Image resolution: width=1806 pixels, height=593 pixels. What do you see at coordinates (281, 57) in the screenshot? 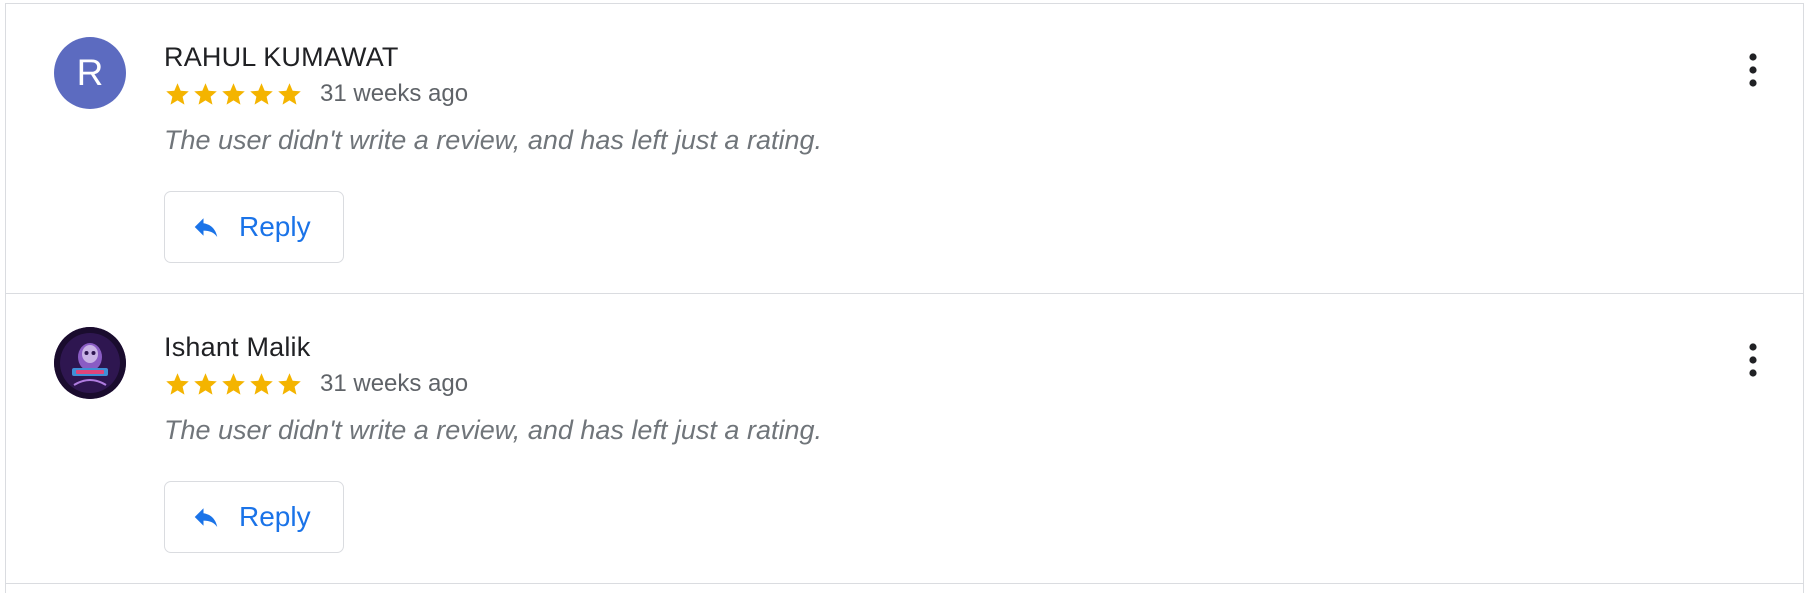
I see `review-author: RAHUL KUMAWAT` at bounding box center [281, 57].